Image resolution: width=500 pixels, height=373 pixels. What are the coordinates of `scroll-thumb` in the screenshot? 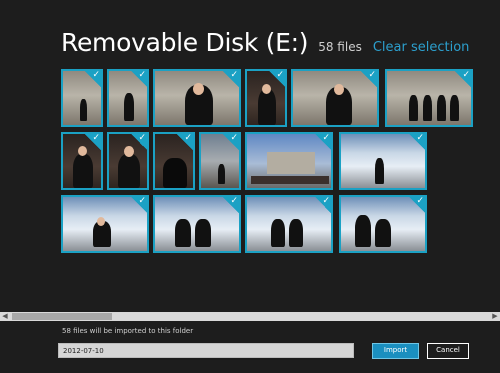 It's located at (62, 316).